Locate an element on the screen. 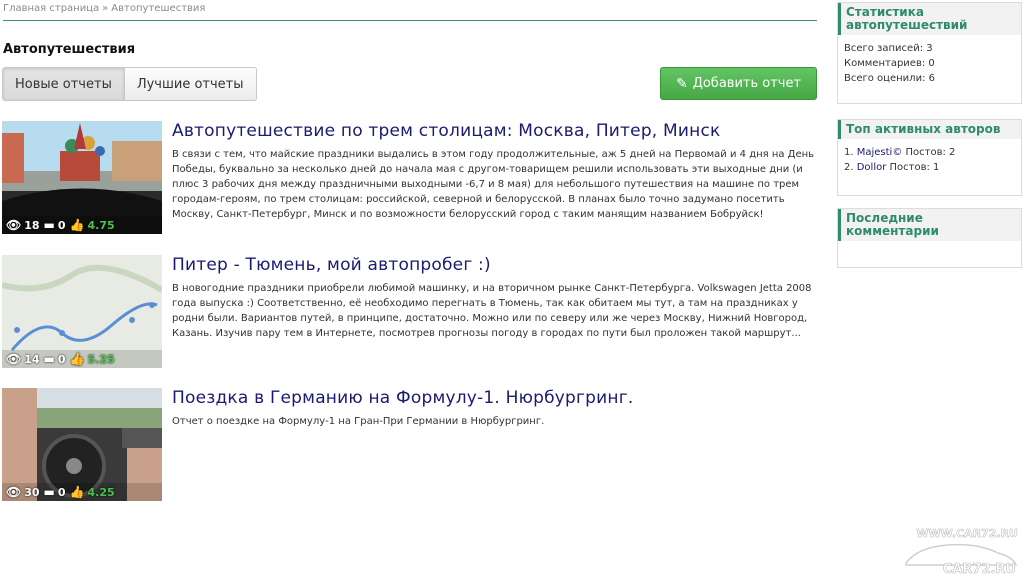  breadcrumb-current: Автопутешествия is located at coordinates (158, 8).